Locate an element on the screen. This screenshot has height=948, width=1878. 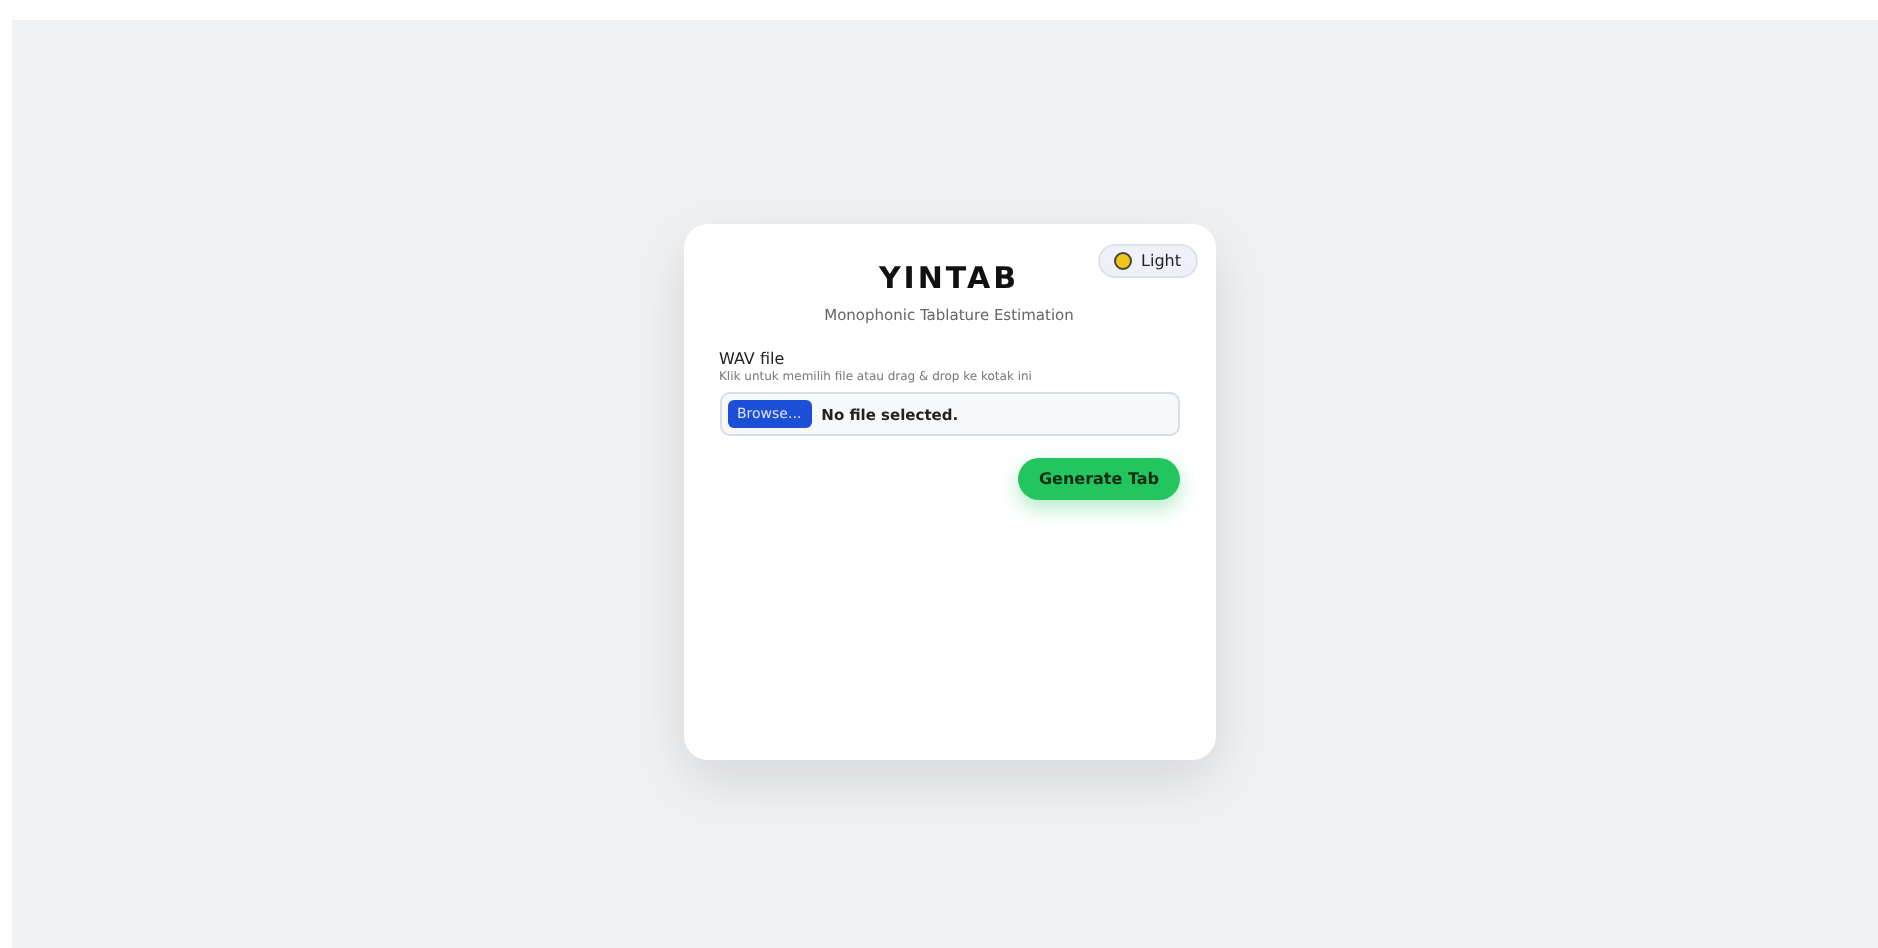
sun-icon is located at coordinates (1122, 261).